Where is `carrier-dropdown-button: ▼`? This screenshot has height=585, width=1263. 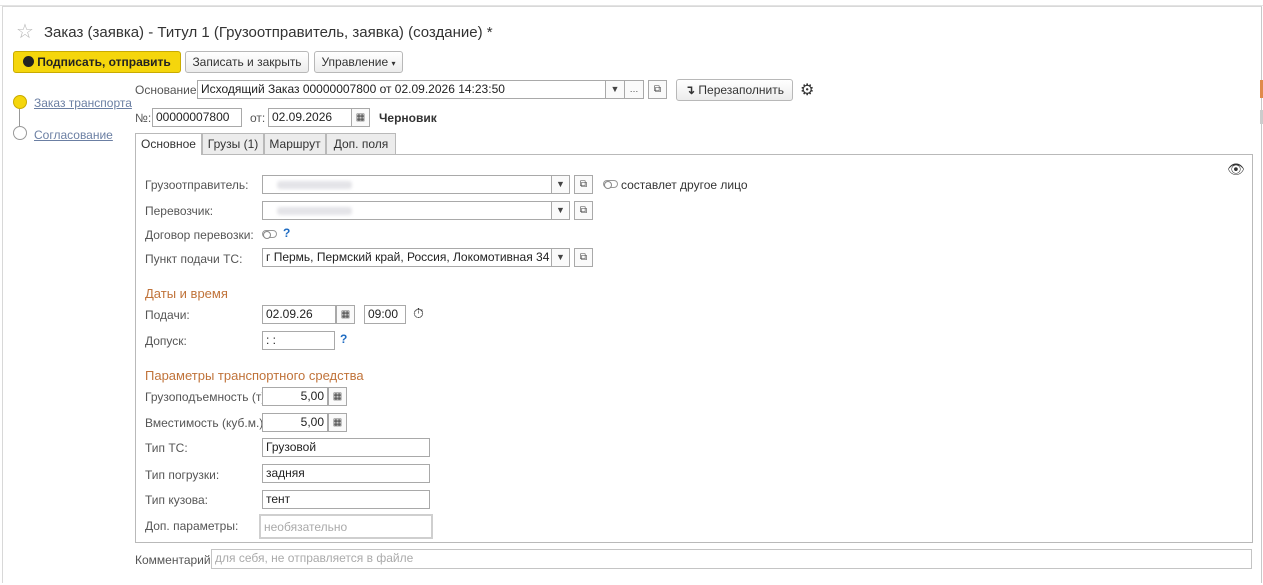
carrier-dropdown-button: ▼ is located at coordinates (560, 210).